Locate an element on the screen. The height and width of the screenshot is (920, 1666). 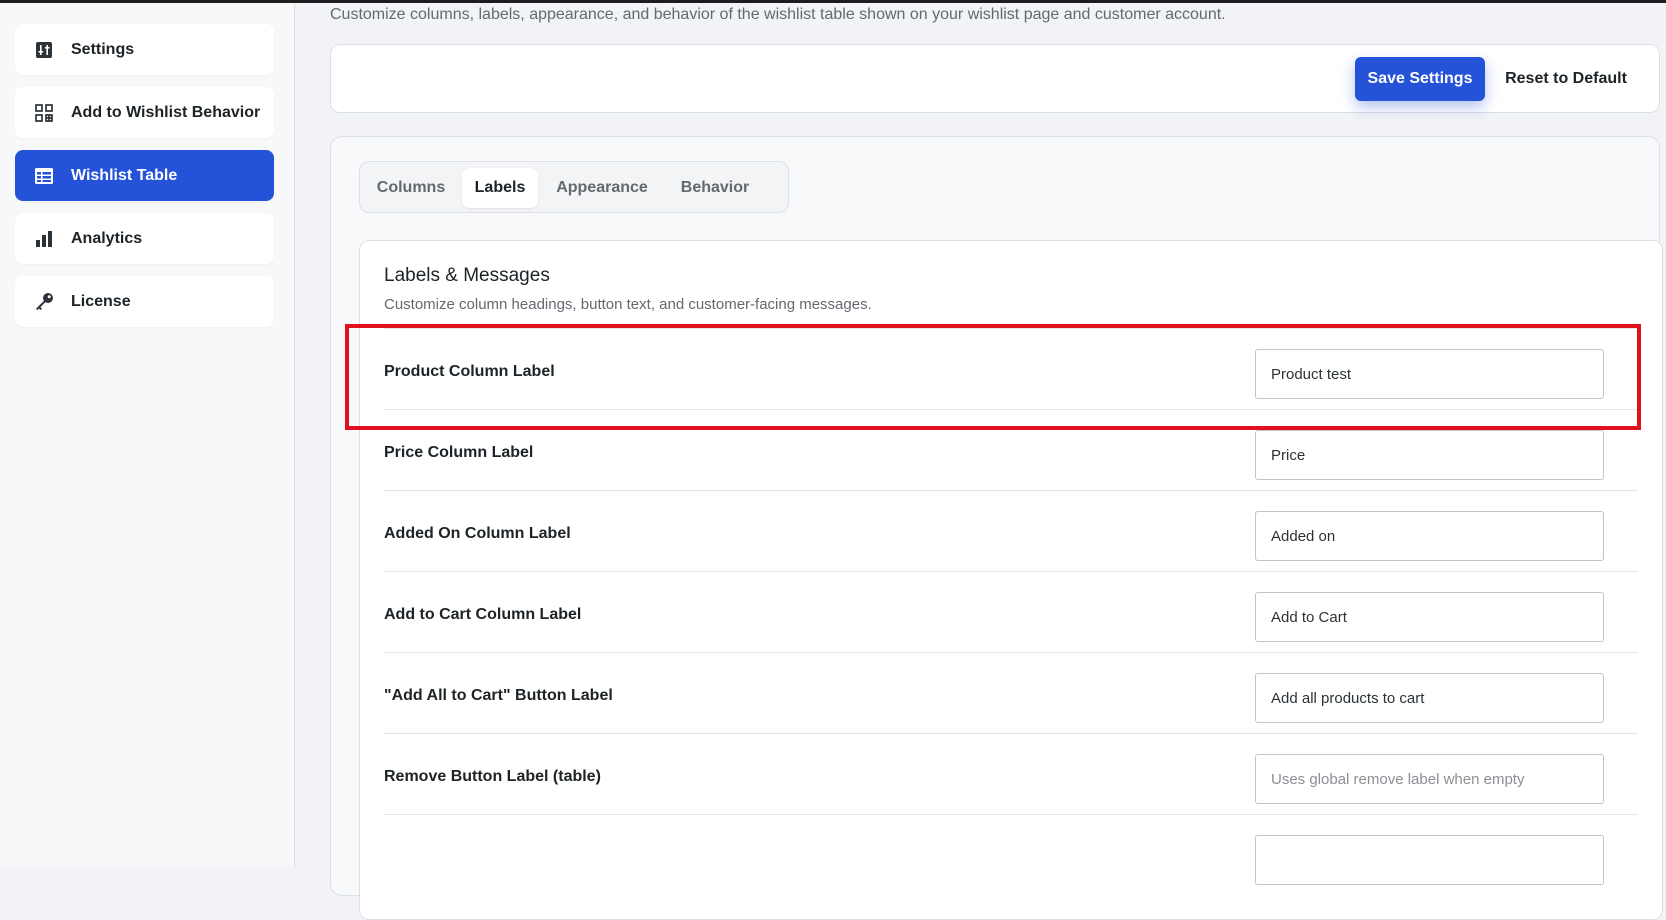
add-all-to-cart-label-input is located at coordinates (1429, 698).